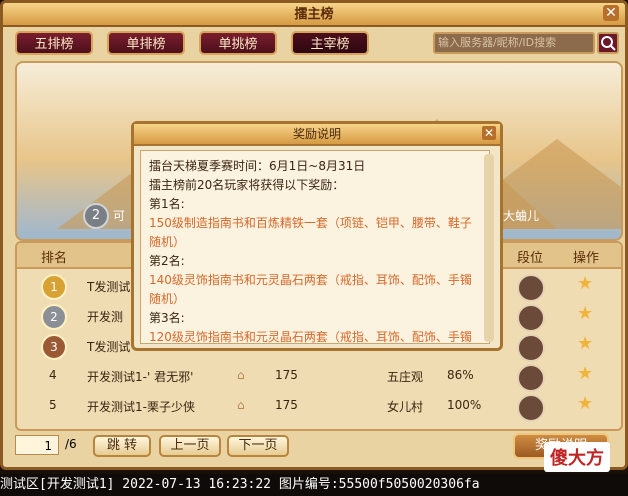  Describe the element at coordinates (521, 216) in the screenshot. I see `rank-3-name: 大蛐儿` at that location.